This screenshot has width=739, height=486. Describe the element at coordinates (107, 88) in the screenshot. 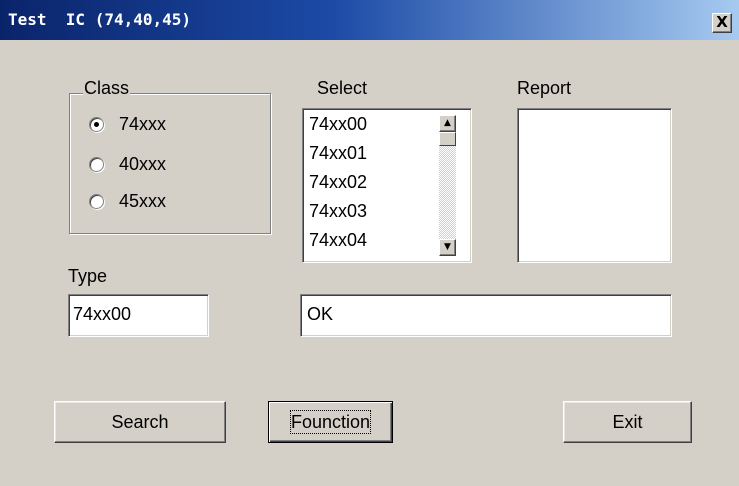

I see `class-group-label: Class` at that location.